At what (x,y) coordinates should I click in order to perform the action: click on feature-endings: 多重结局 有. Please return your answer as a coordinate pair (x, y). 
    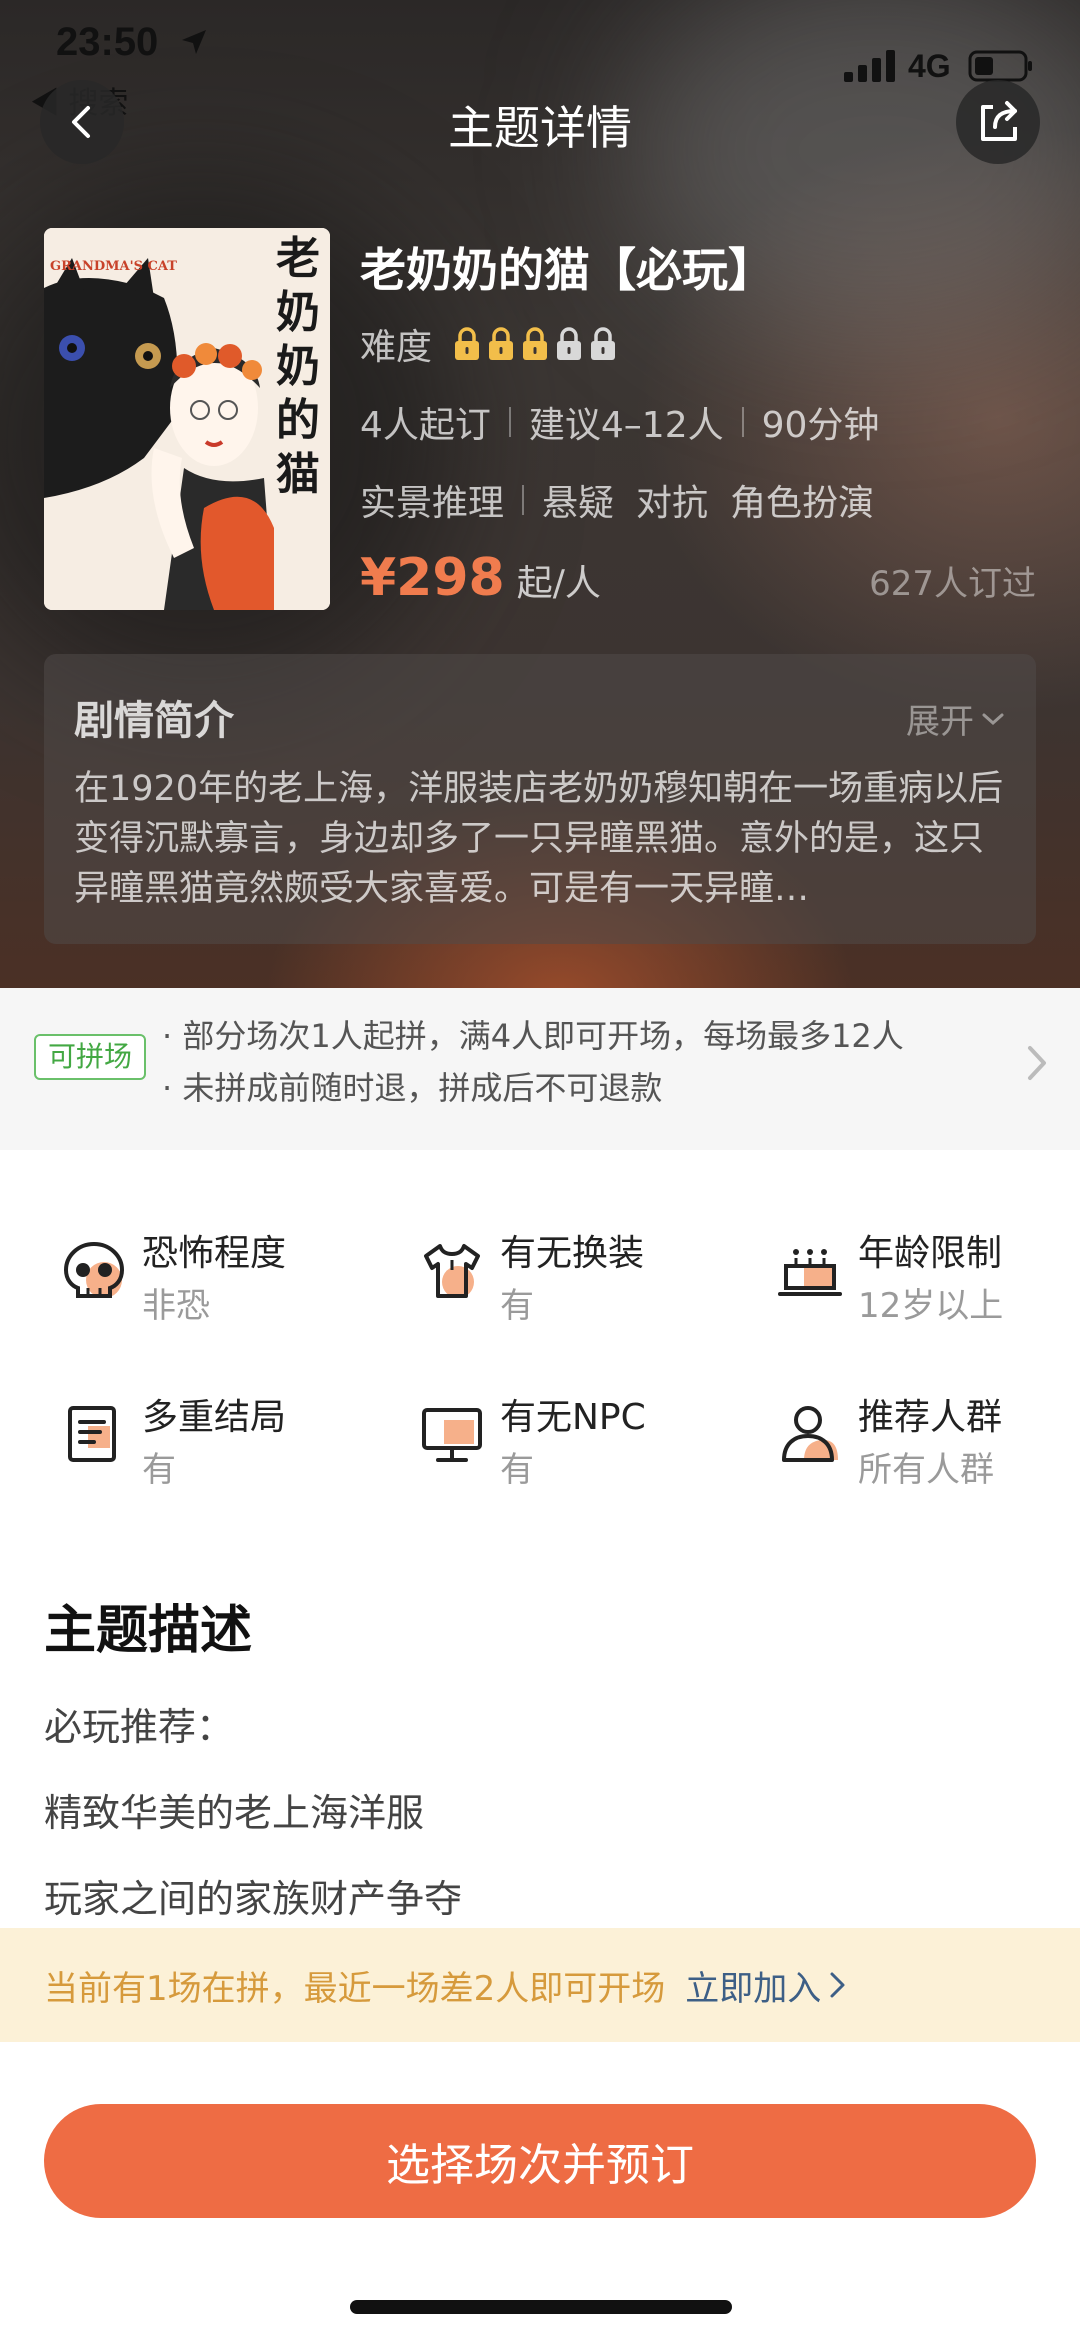
    Looking at the image, I should click on (220, 1443).